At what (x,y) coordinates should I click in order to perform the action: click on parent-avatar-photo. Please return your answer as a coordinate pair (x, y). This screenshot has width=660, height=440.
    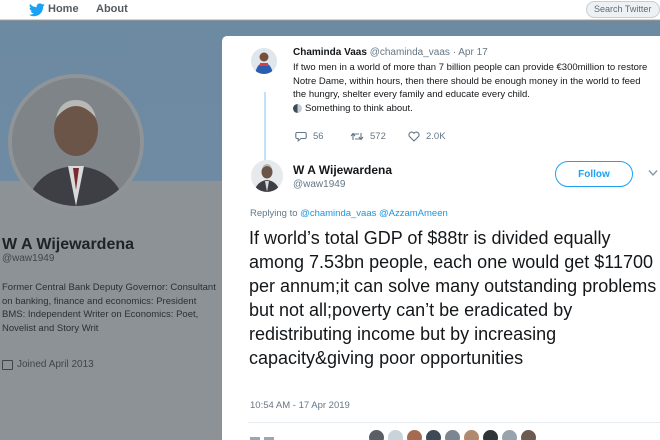
    Looking at the image, I should click on (264, 61).